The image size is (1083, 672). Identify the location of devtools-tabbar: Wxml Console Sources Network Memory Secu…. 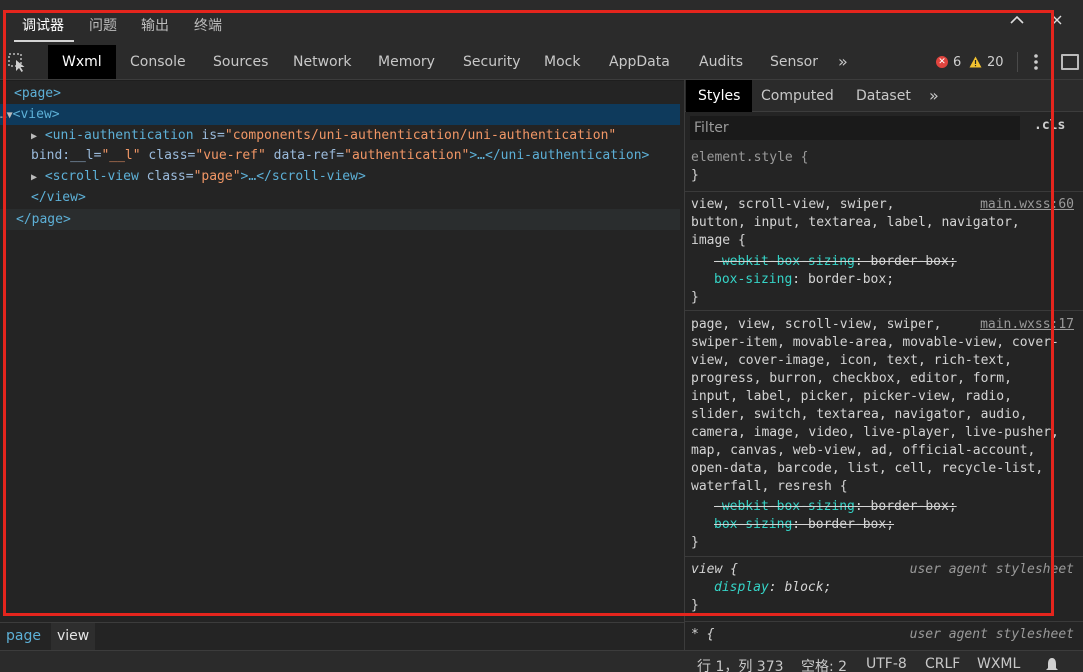
(541, 62).